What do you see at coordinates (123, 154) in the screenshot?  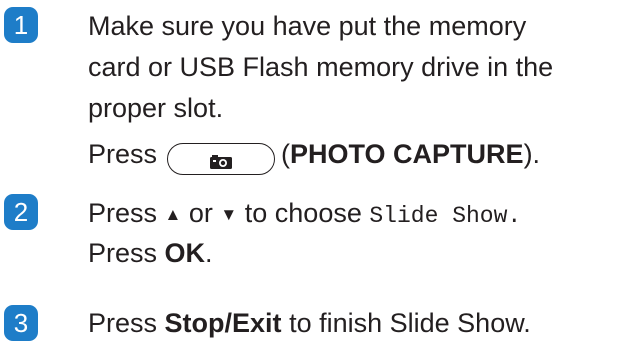 I see `step-1-press-word: Press` at bounding box center [123, 154].